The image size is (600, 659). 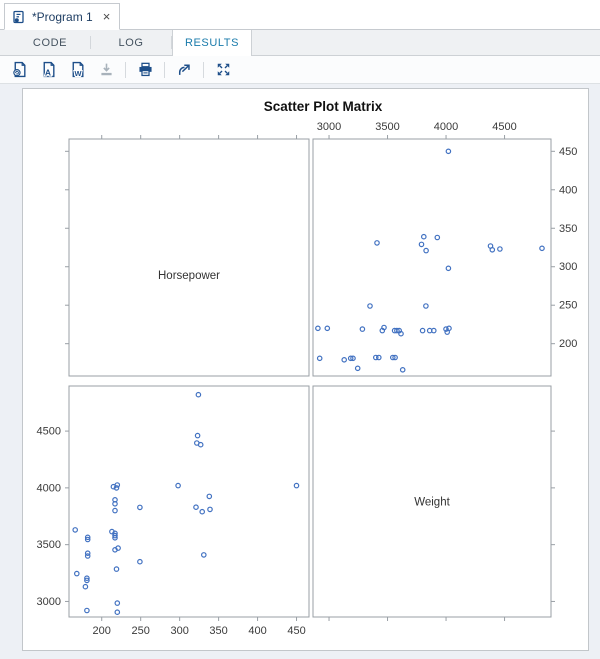 I want to click on tab-results: RESULTS, so click(x=212, y=43).